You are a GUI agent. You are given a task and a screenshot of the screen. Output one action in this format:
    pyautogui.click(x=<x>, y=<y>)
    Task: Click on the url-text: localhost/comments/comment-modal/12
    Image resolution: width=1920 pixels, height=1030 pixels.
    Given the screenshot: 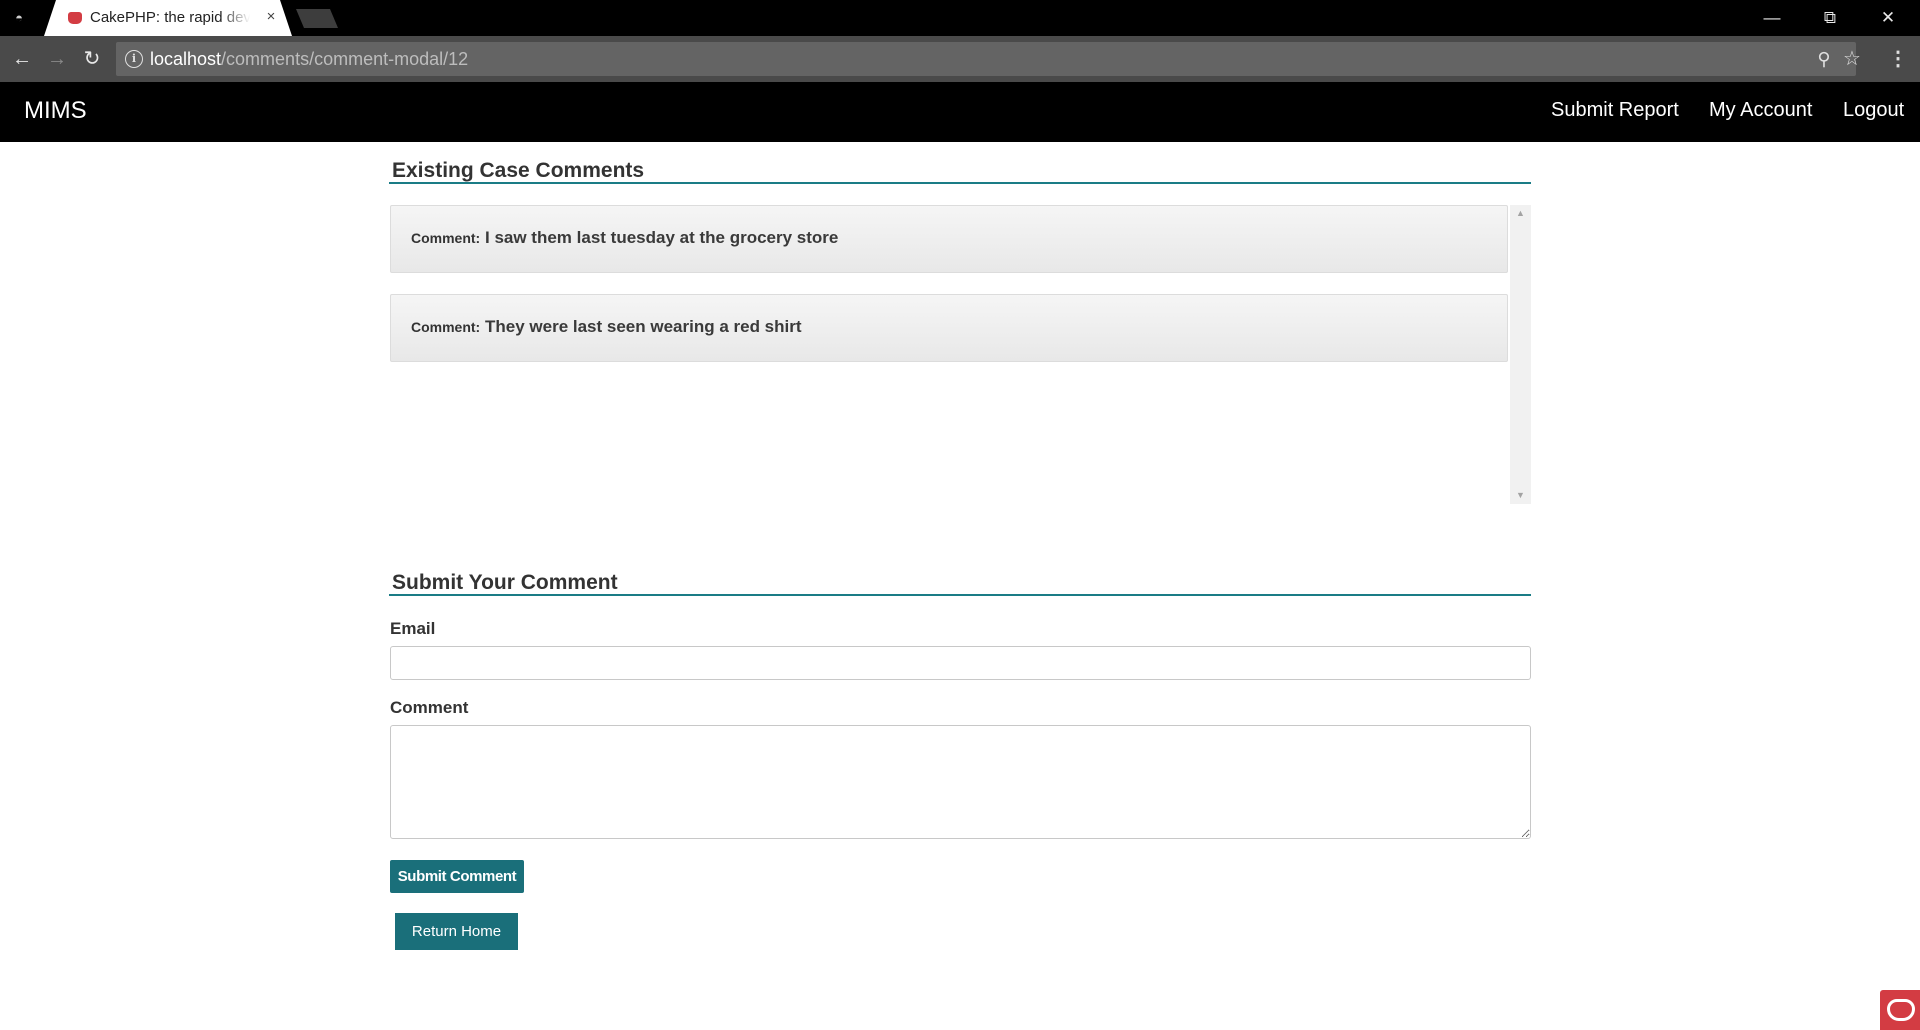 What is the action you would take?
    pyautogui.click(x=309, y=59)
    